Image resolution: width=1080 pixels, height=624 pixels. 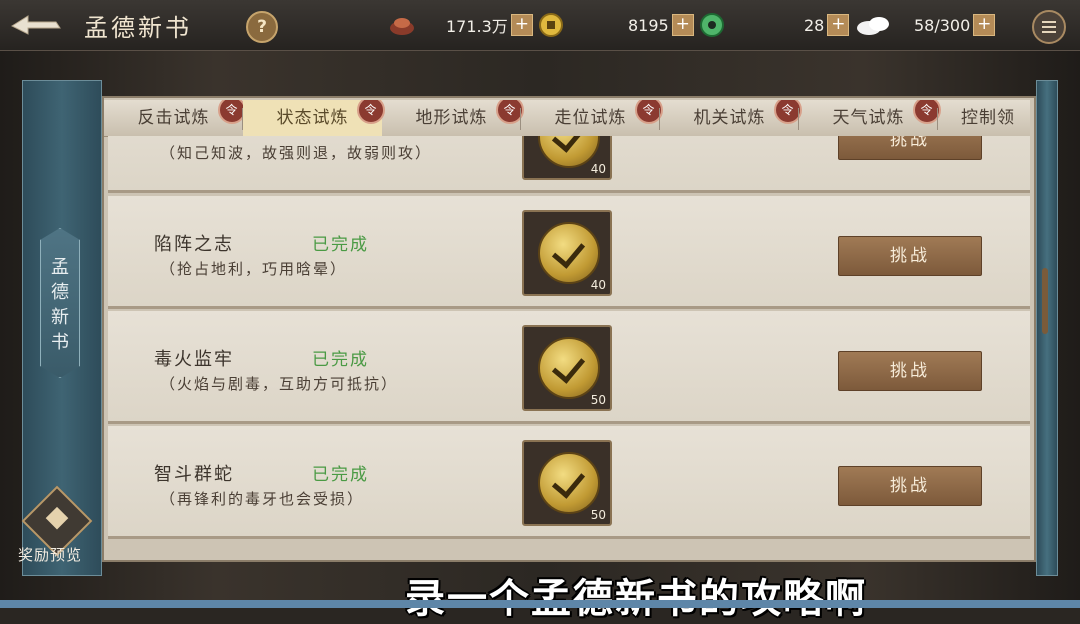 I want to click on tab-positioning-trial: 走位试炼 令, so click(x=592, y=118).